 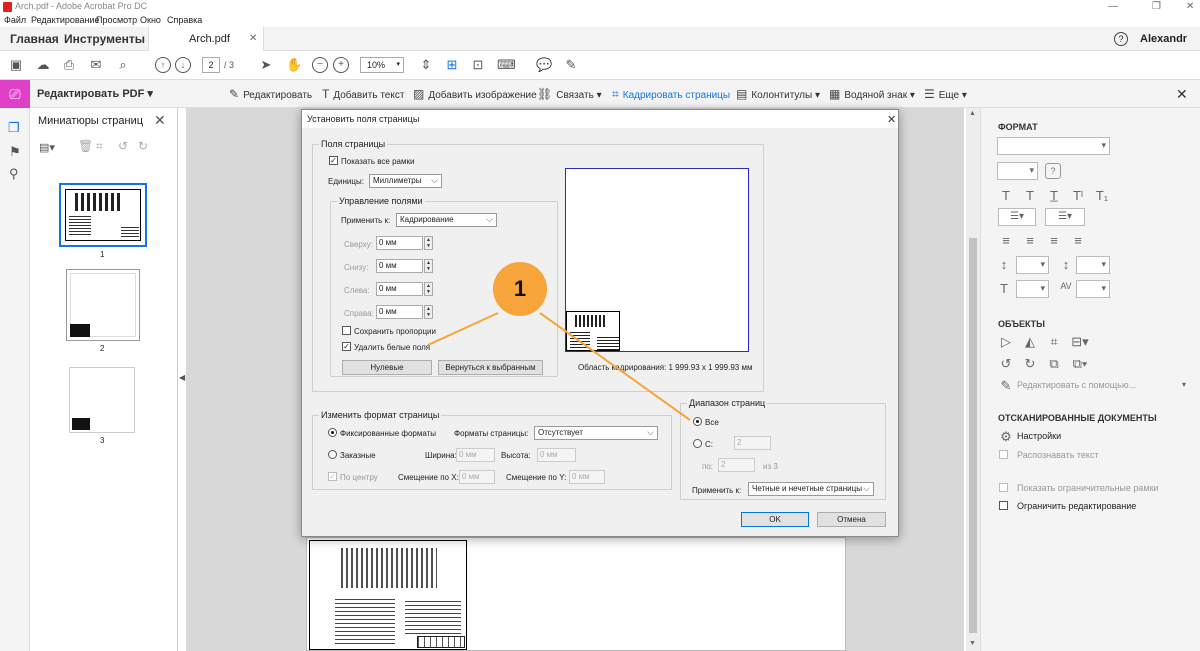 What do you see at coordinates (253, 39) in the screenshot?
I see `close-tab-icon: ✕` at bounding box center [253, 39].